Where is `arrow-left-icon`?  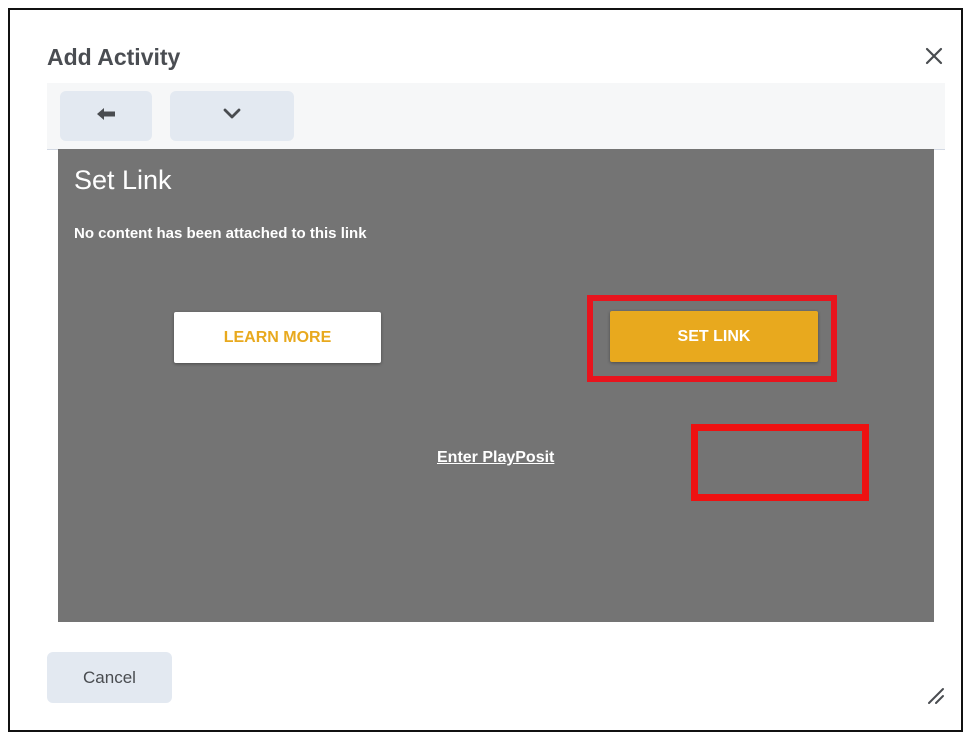 arrow-left-icon is located at coordinates (106, 116).